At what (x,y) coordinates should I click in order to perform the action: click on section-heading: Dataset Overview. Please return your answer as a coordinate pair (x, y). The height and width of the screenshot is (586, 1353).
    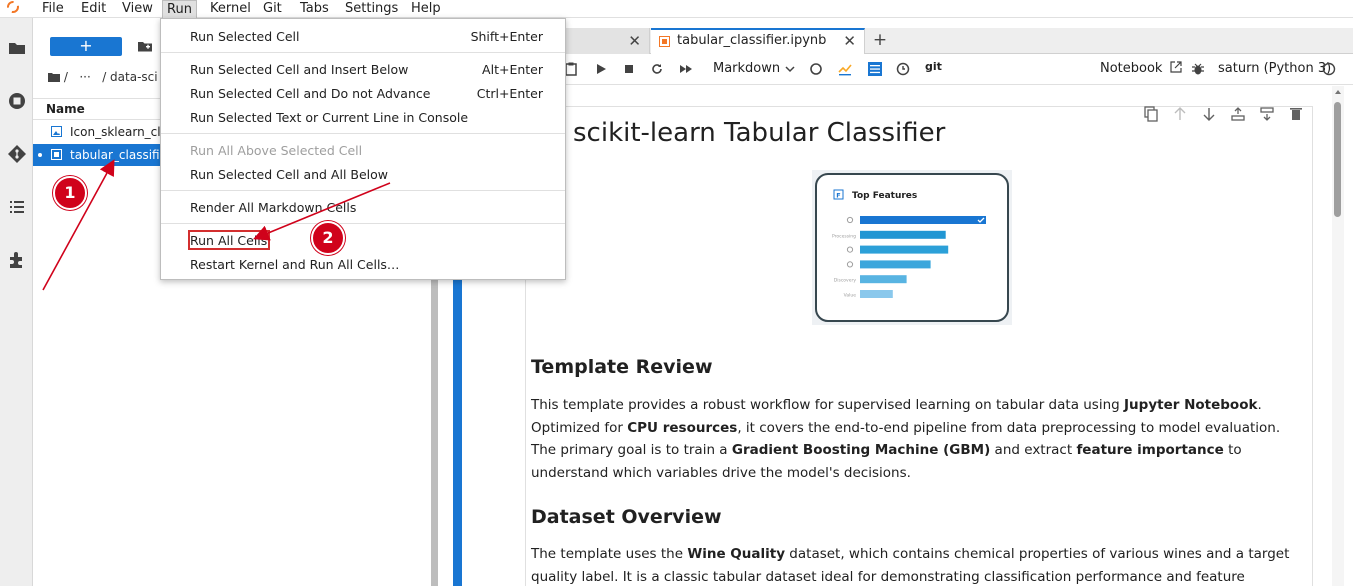
    Looking at the image, I should click on (626, 517).